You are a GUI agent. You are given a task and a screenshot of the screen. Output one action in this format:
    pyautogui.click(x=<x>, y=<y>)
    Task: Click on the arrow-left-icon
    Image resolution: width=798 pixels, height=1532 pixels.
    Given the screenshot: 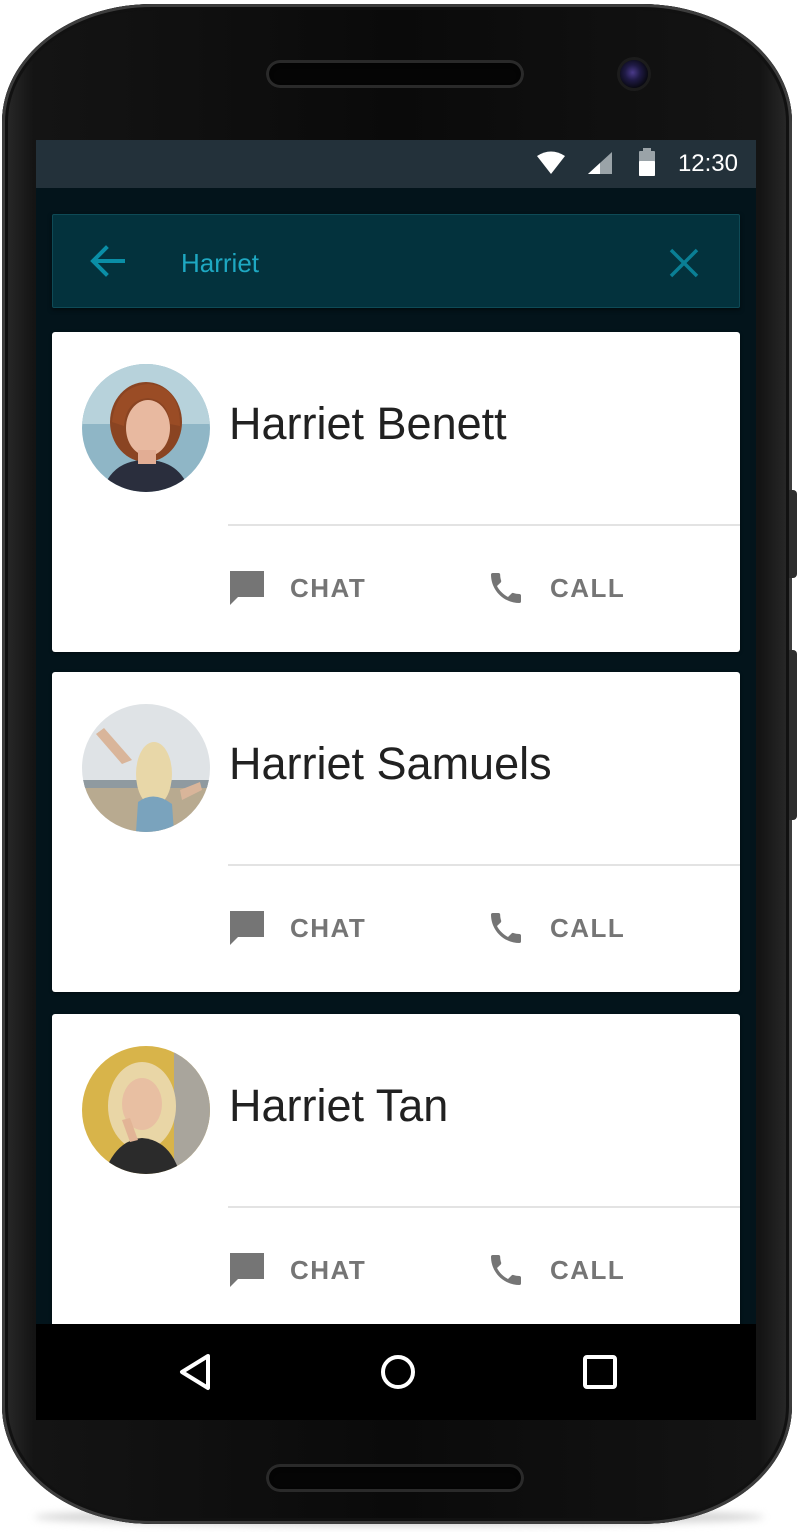 What is the action you would take?
    pyautogui.click(x=107, y=263)
    